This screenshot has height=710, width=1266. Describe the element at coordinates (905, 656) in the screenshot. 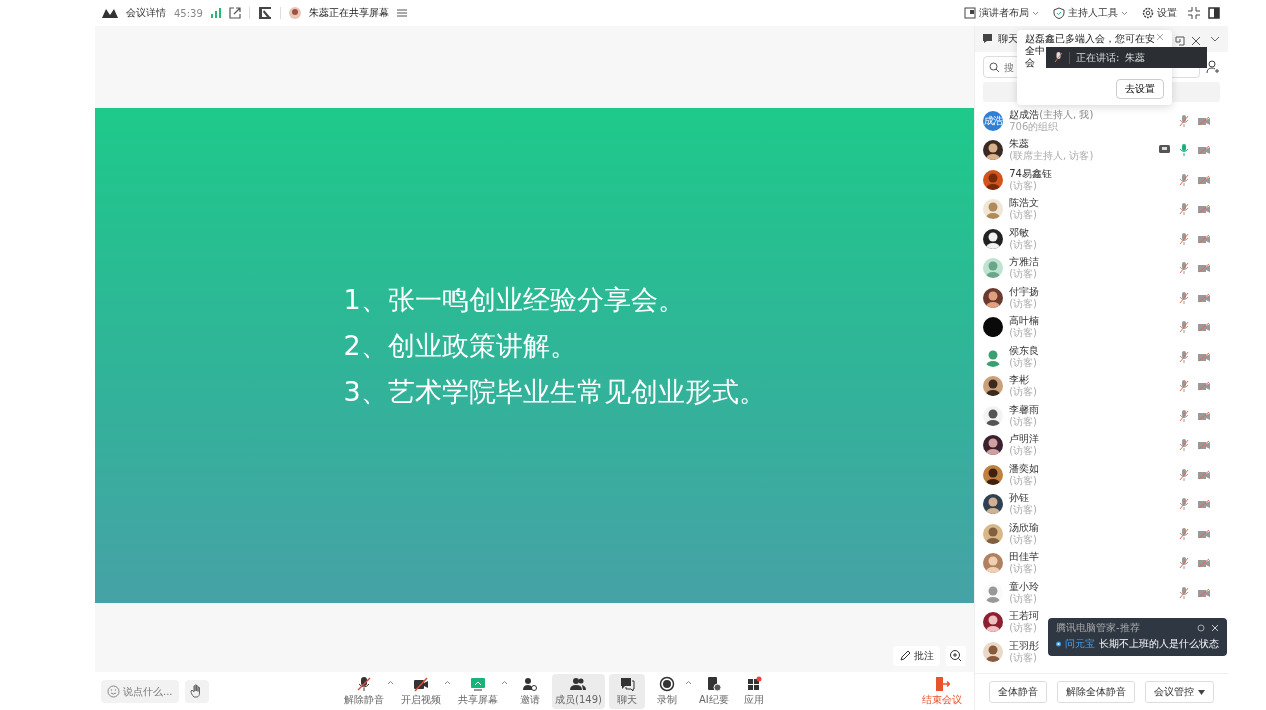

I see `pen-icon` at that location.